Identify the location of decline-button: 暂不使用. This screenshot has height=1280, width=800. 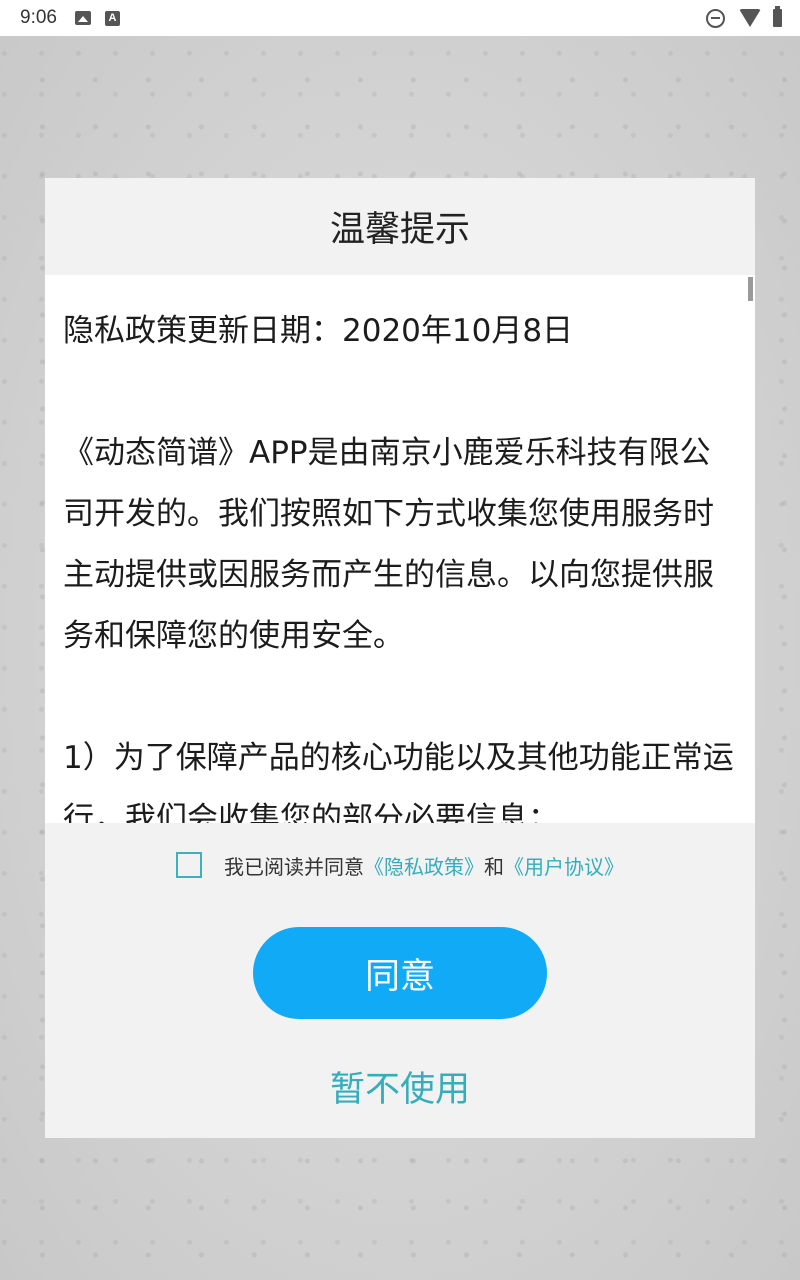
(400, 1086).